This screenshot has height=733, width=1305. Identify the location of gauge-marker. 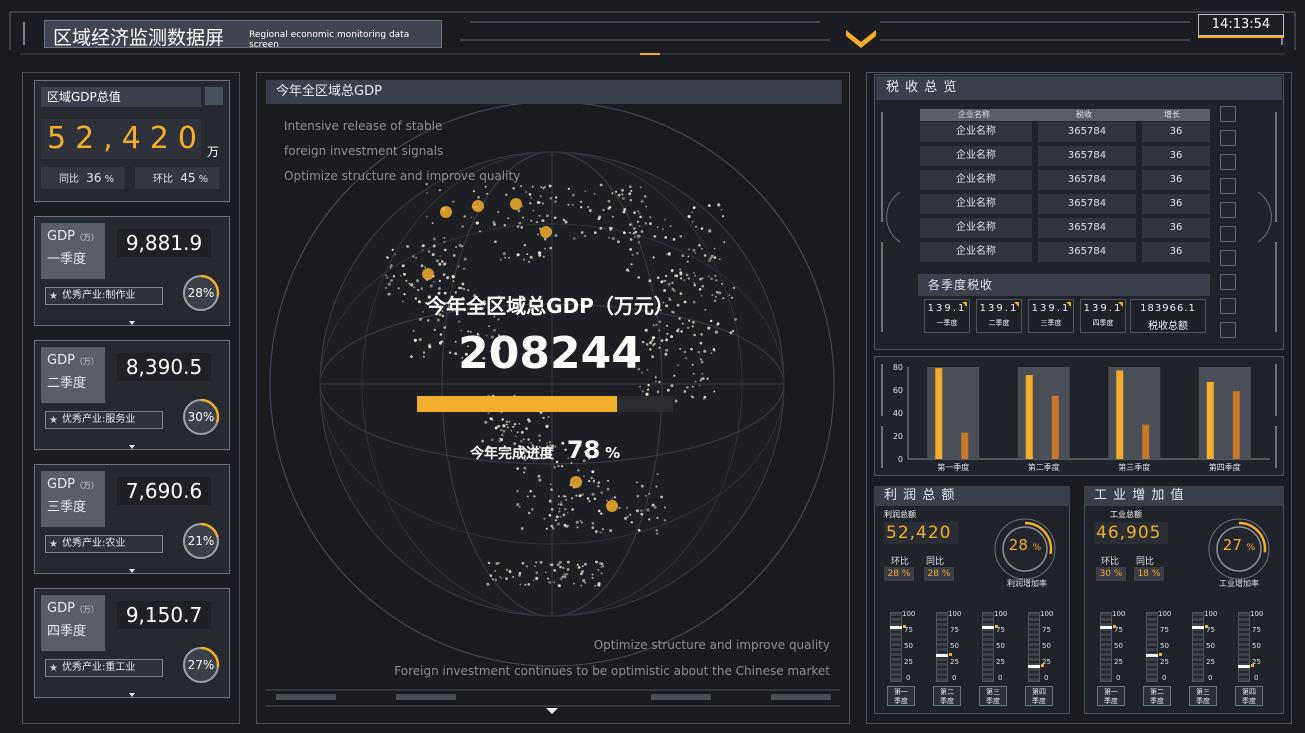
(896, 627).